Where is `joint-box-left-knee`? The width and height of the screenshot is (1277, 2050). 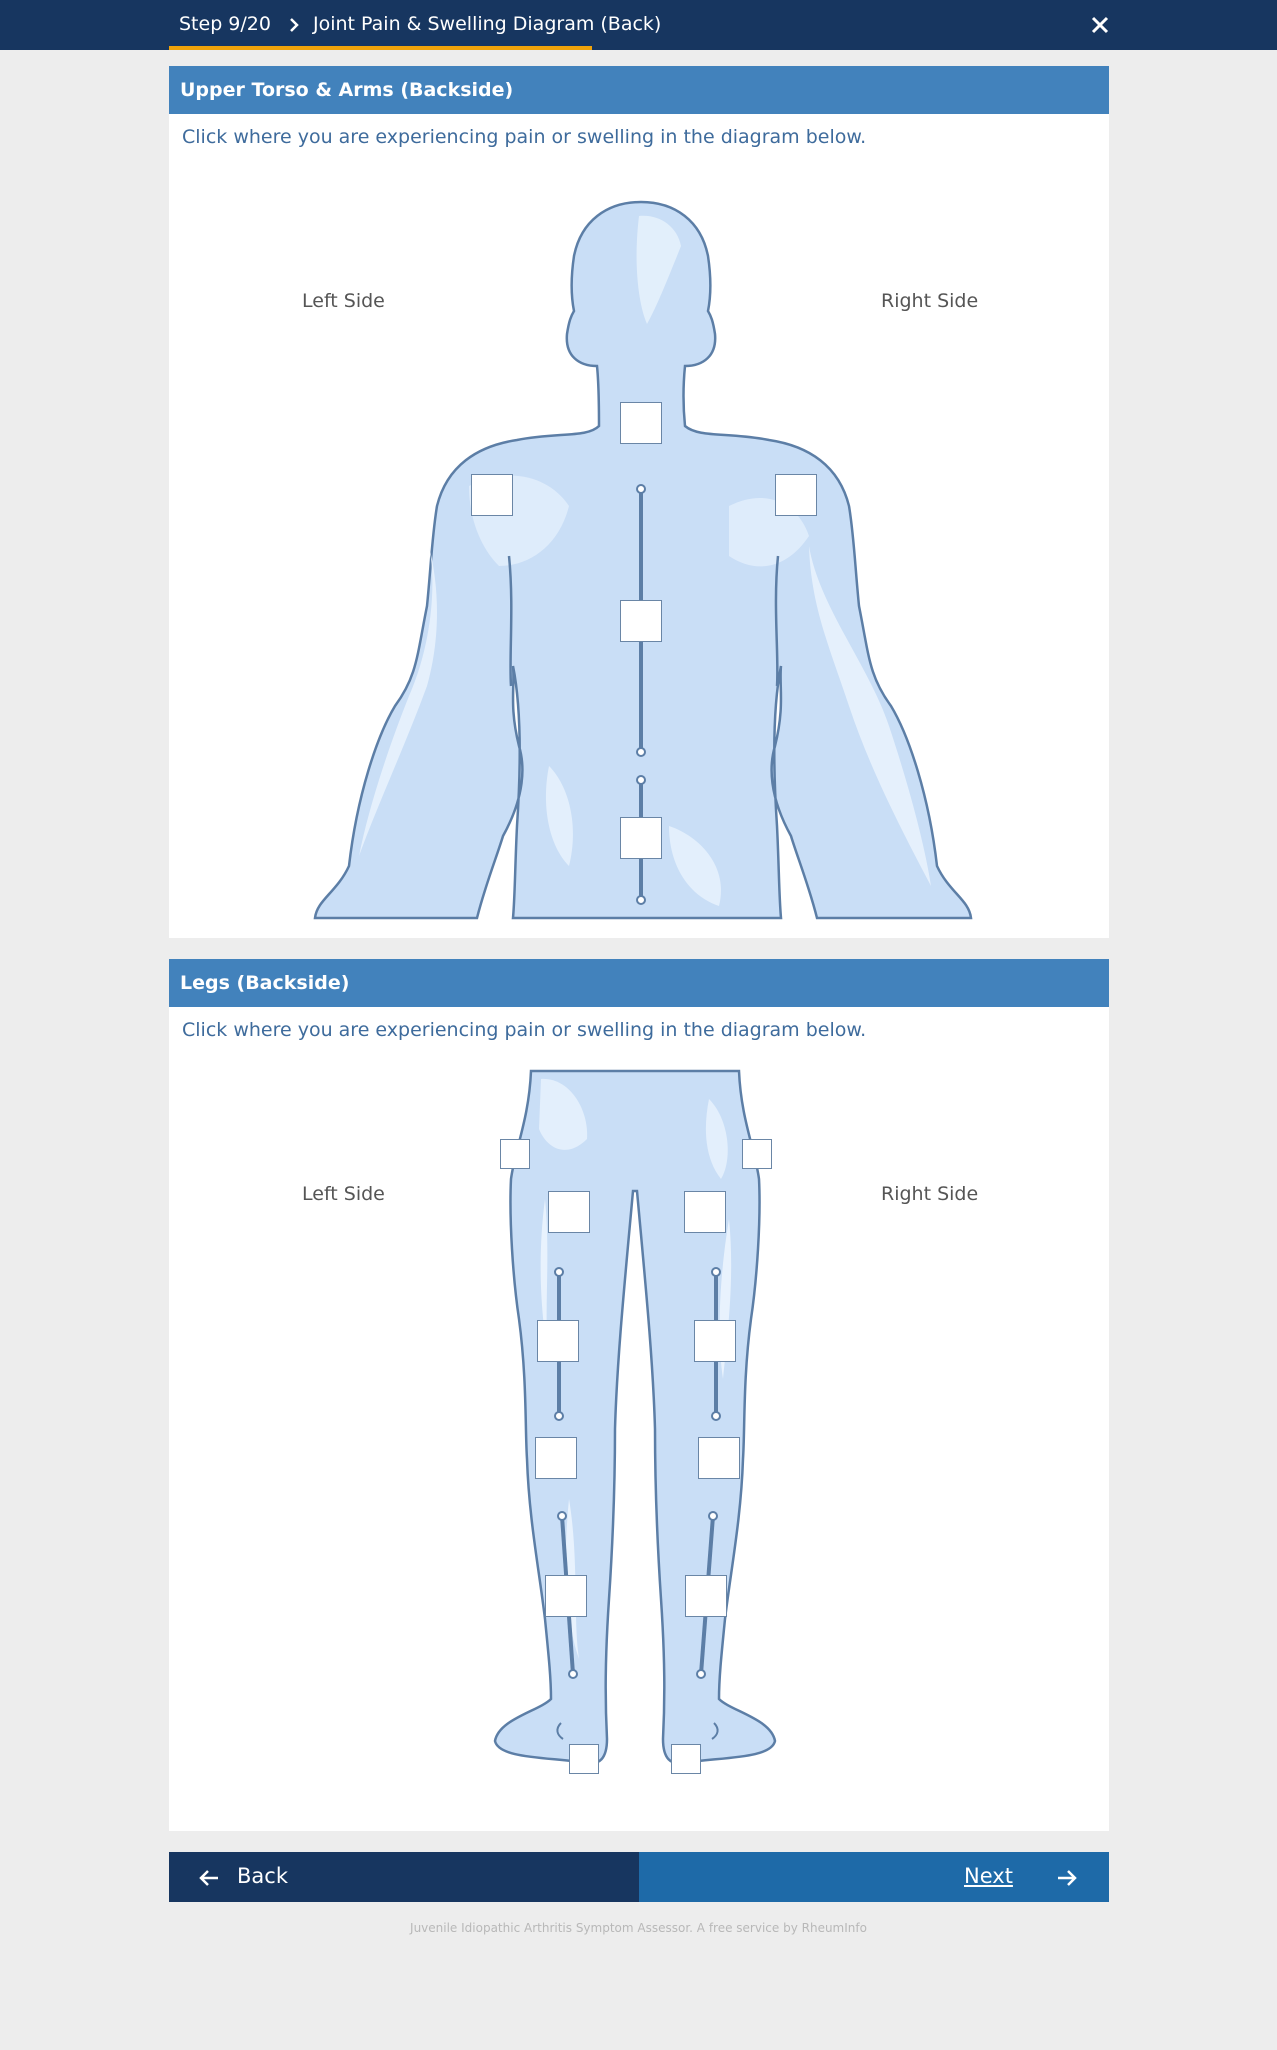
joint-box-left-knee is located at coordinates (556, 1458).